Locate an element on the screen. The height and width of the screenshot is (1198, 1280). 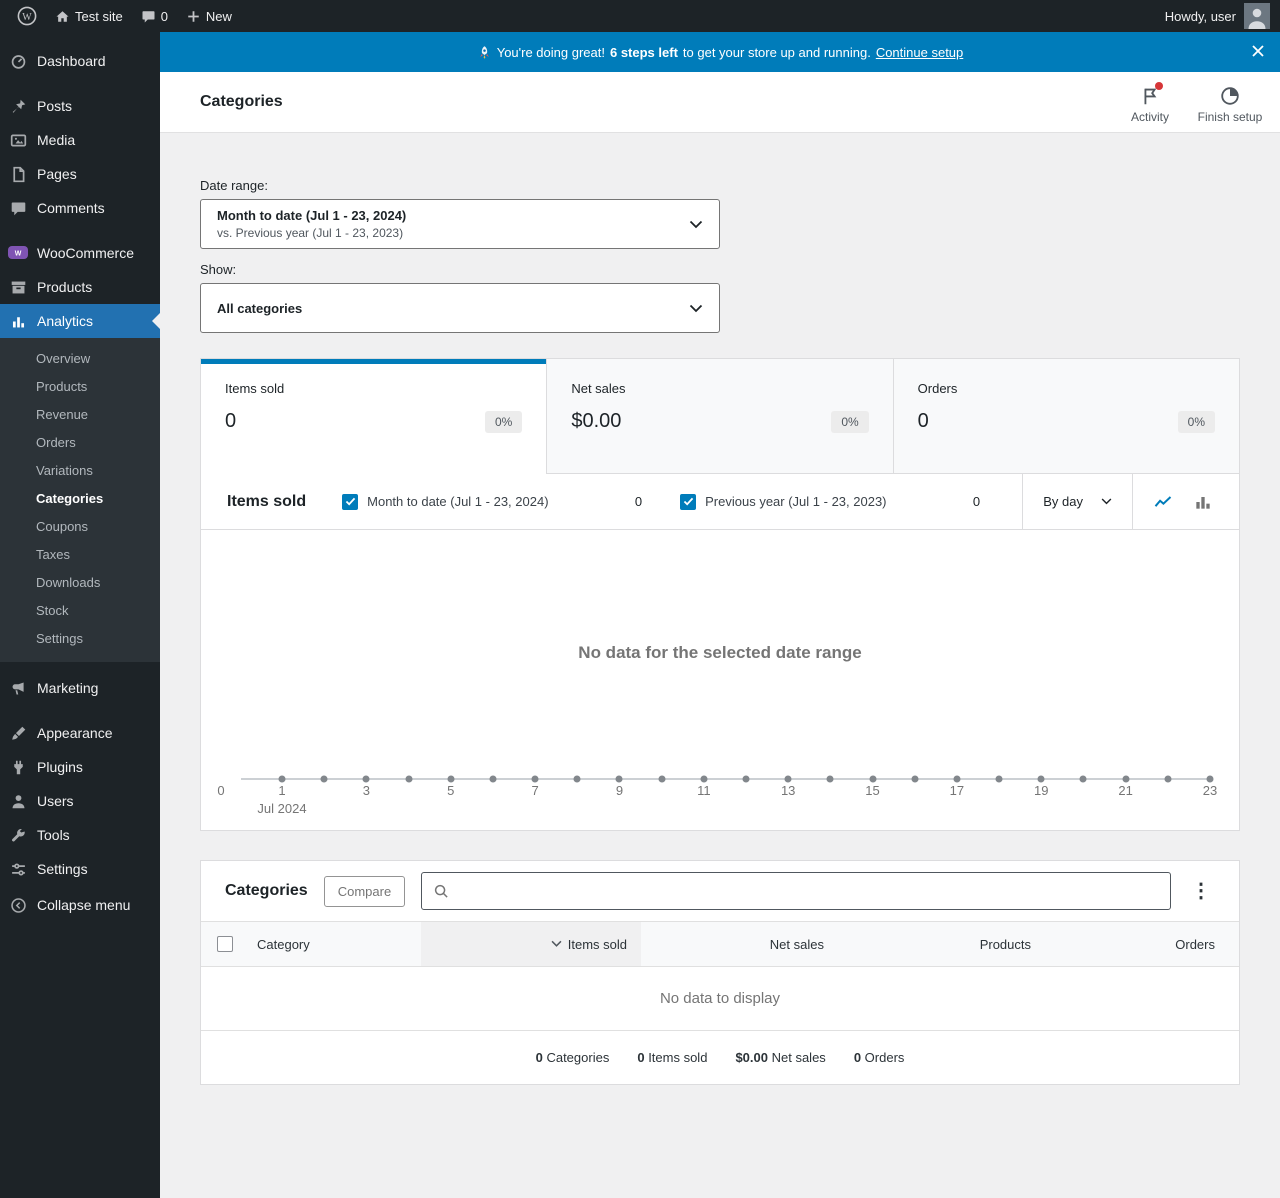
site-name-link: Test site is located at coordinates (89, 16).